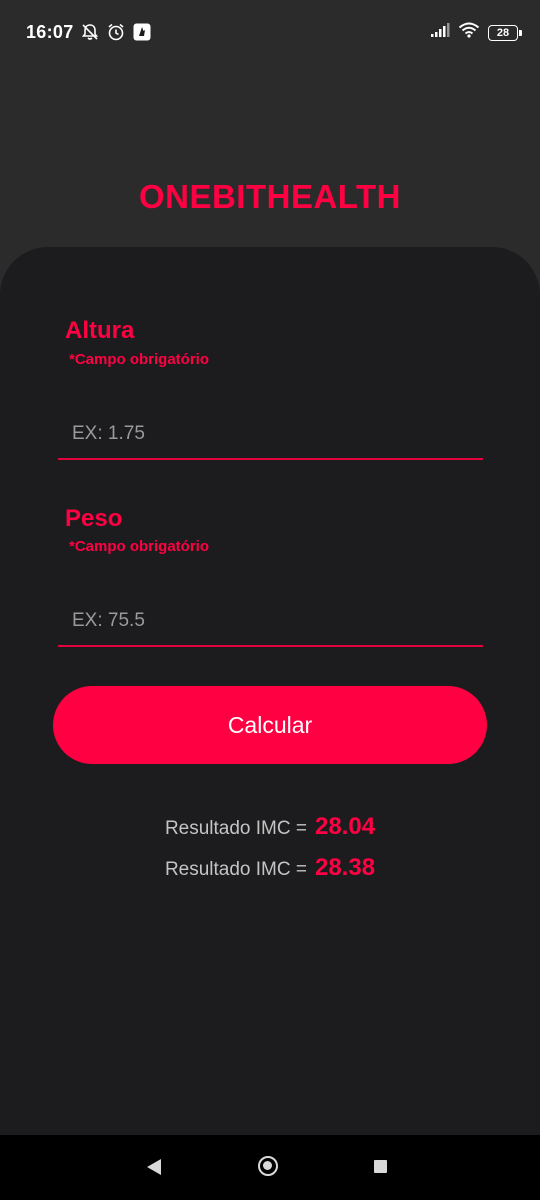 This screenshot has width=540, height=1200. What do you see at coordinates (440, 32) in the screenshot?
I see `signal-icon` at bounding box center [440, 32].